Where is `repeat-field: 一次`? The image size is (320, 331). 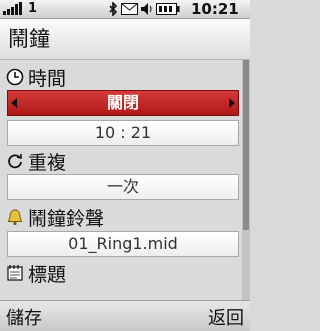 repeat-field: 一次 is located at coordinates (123, 187).